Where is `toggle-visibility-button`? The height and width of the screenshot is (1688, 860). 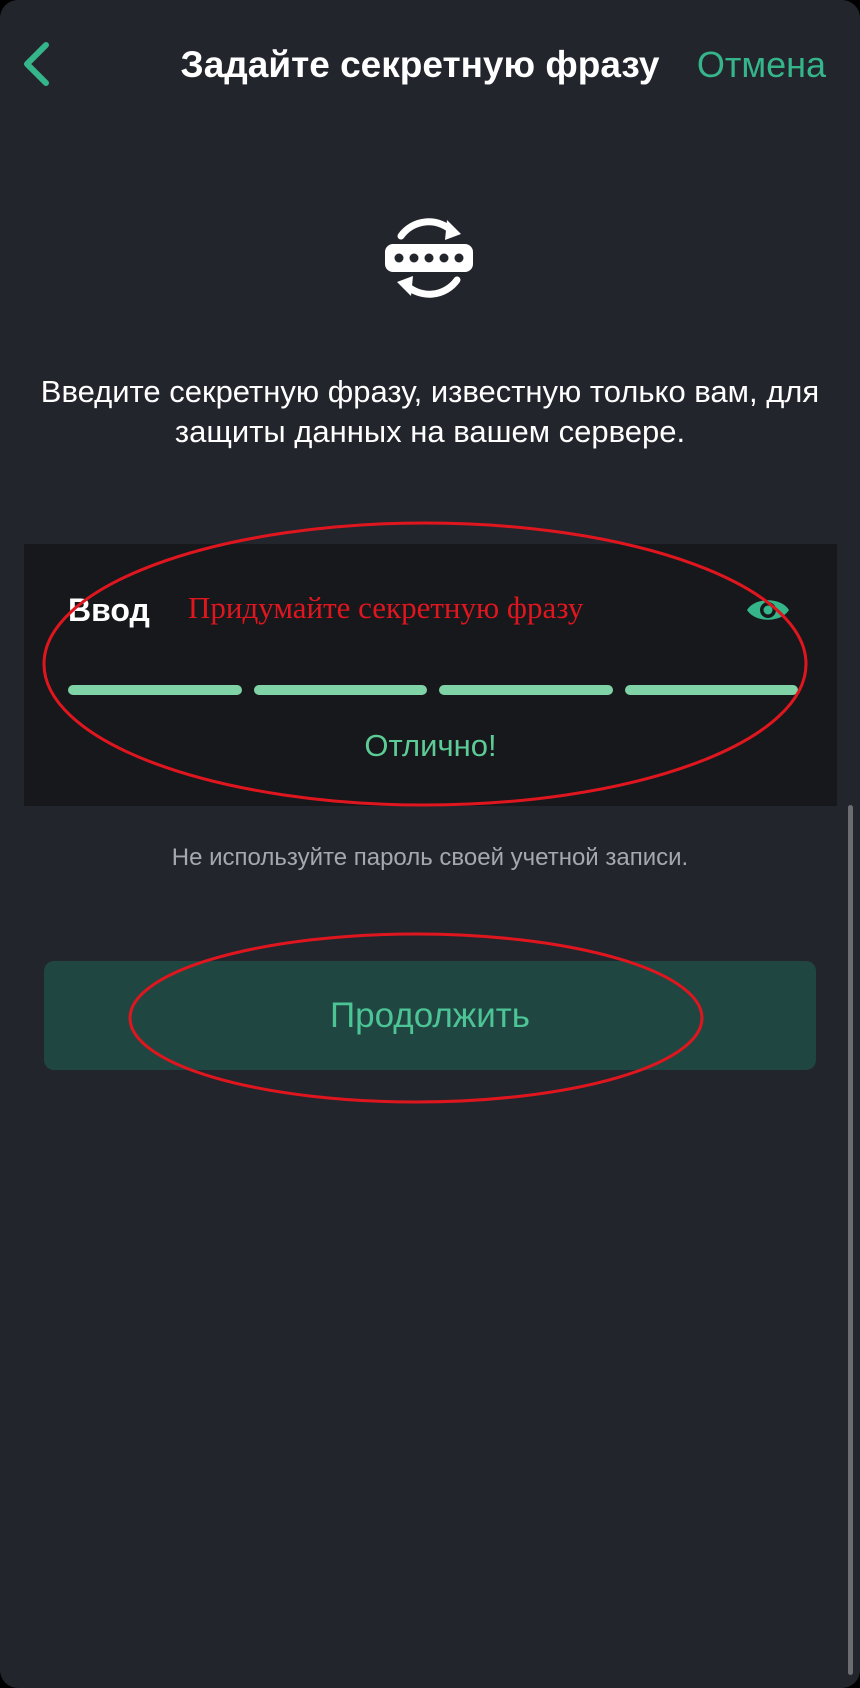 toggle-visibility-button is located at coordinates (768, 610).